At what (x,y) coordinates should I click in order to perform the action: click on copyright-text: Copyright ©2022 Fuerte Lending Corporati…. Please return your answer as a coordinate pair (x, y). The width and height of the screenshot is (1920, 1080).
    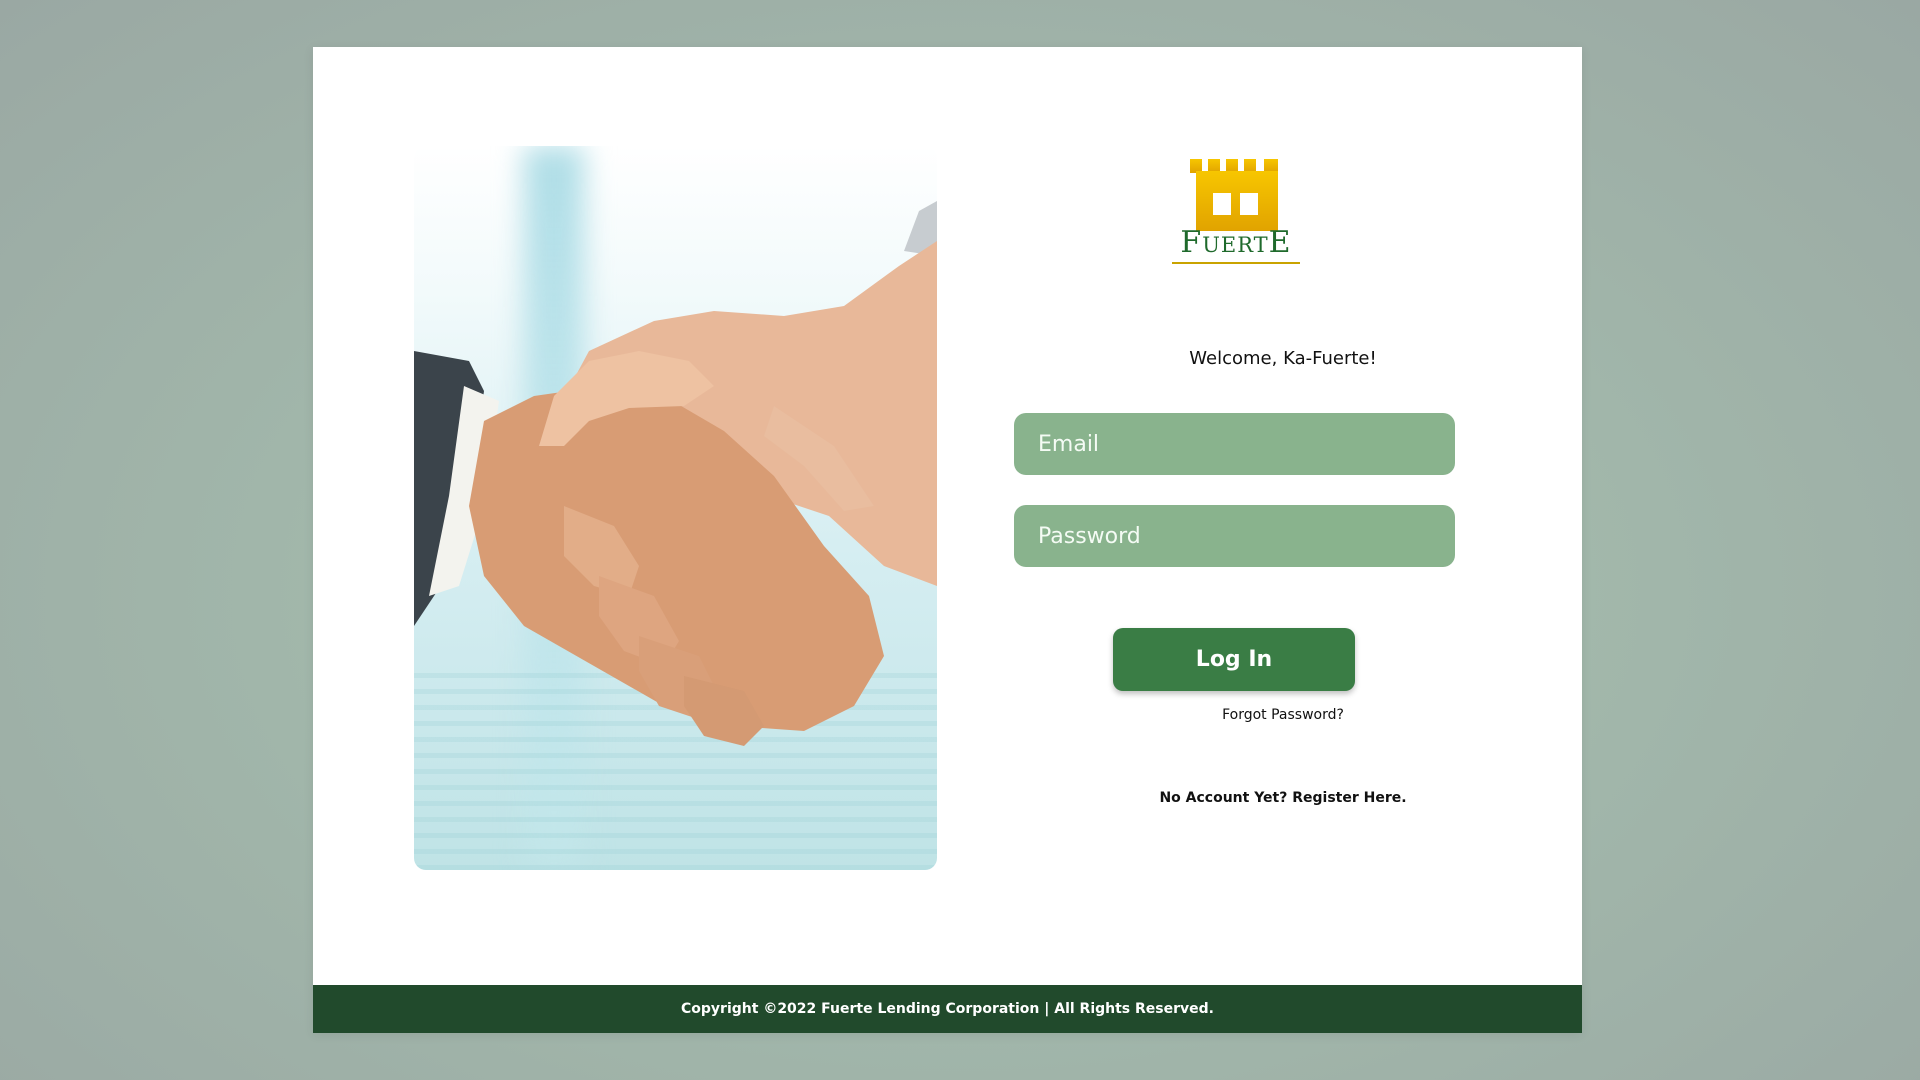
    Looking at the image, I should click on (947, 1009).